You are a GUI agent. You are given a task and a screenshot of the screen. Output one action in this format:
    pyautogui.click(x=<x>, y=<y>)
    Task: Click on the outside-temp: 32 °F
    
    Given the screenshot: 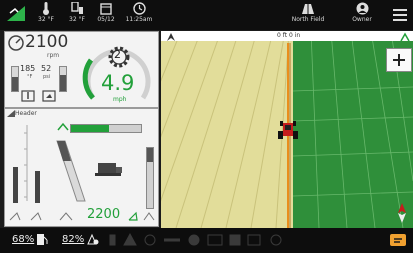 What is the action you would take?
    pyautogui.click(x=46, y=12)
    